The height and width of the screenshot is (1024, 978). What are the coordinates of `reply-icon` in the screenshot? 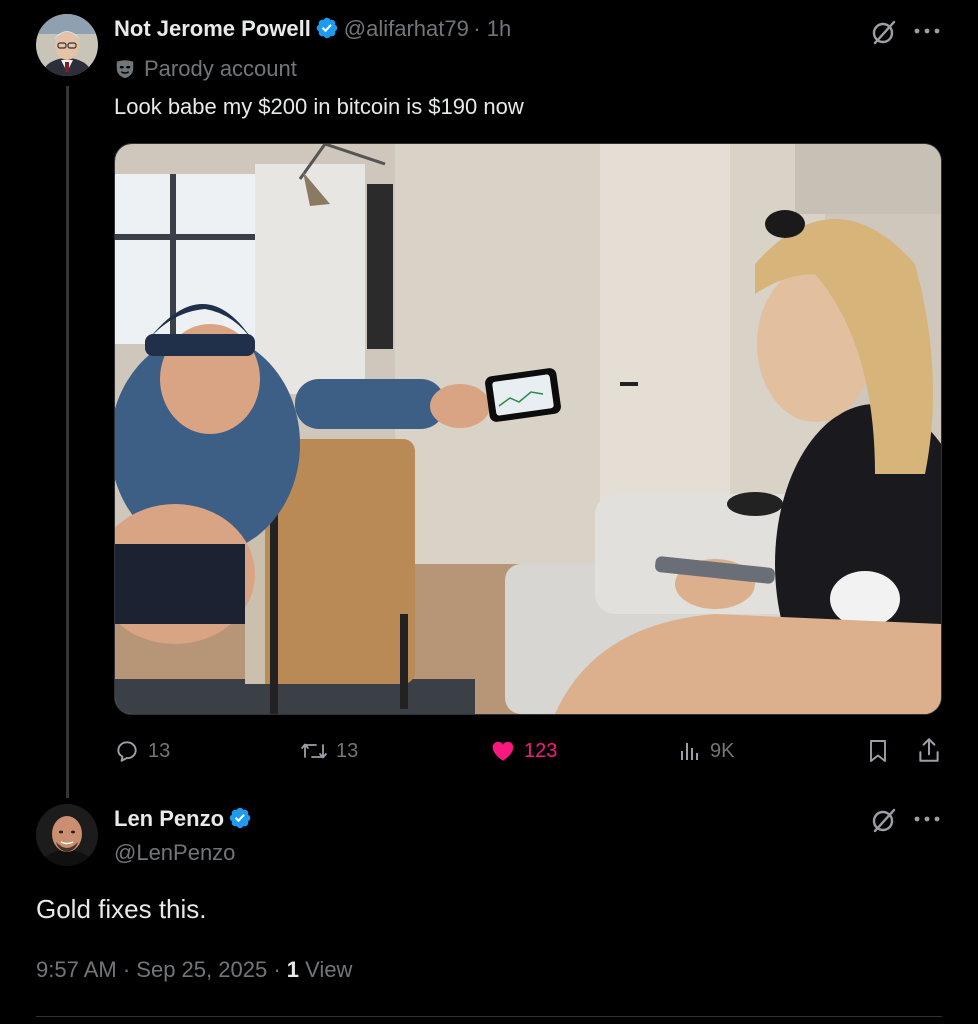 It's located at (127, 751).